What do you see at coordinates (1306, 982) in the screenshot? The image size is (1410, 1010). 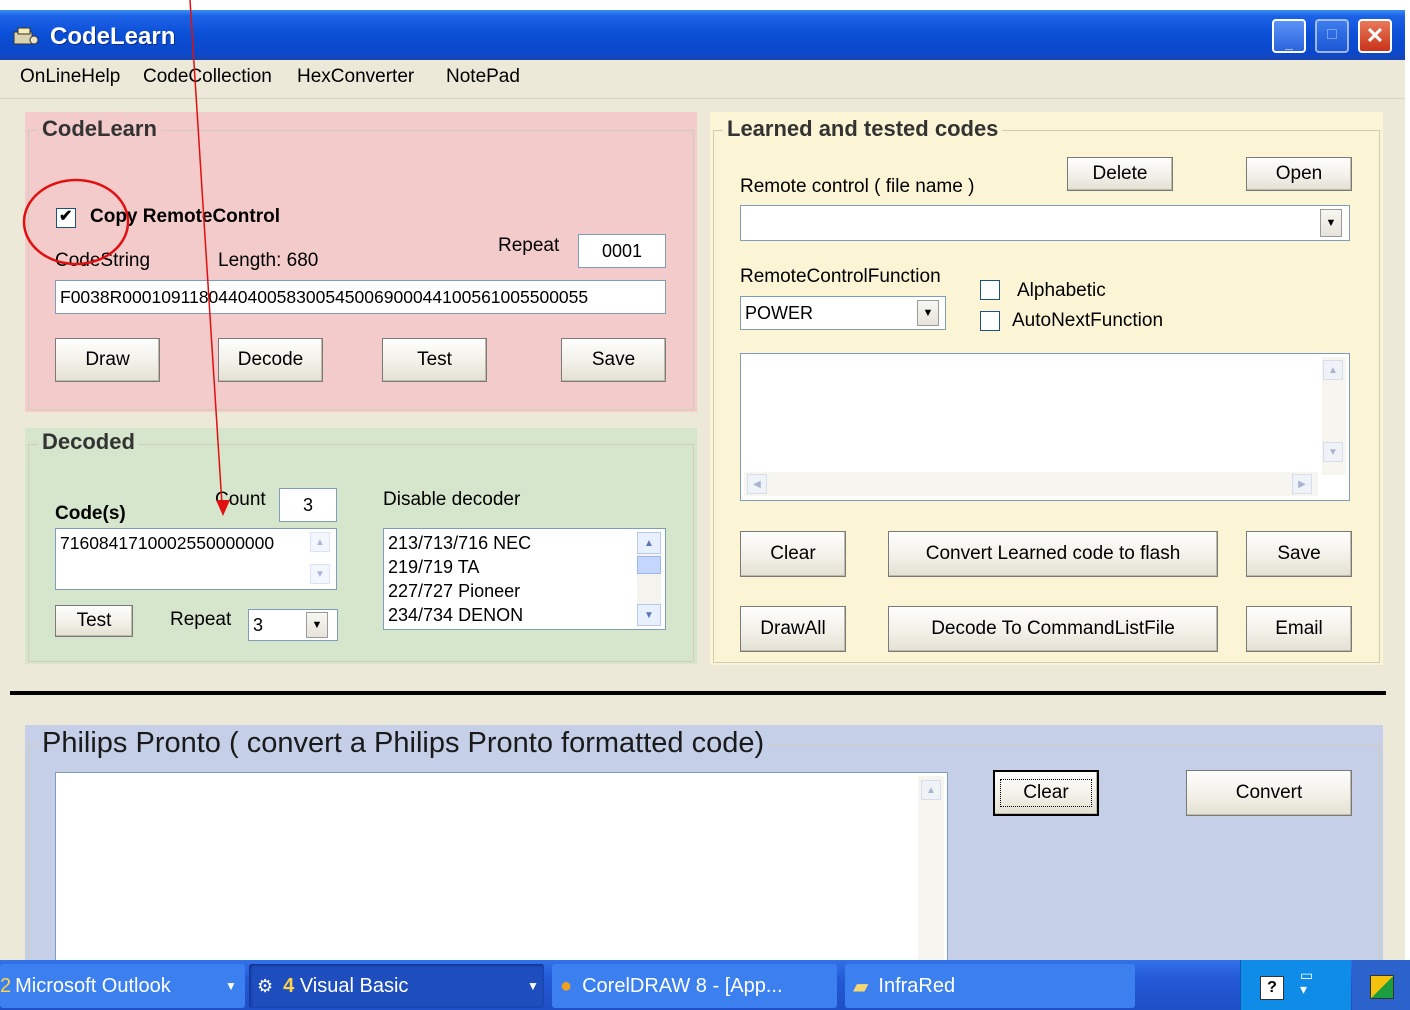 I see `restore-icon: ▭ ▾` at bounding box center [1306, 982].